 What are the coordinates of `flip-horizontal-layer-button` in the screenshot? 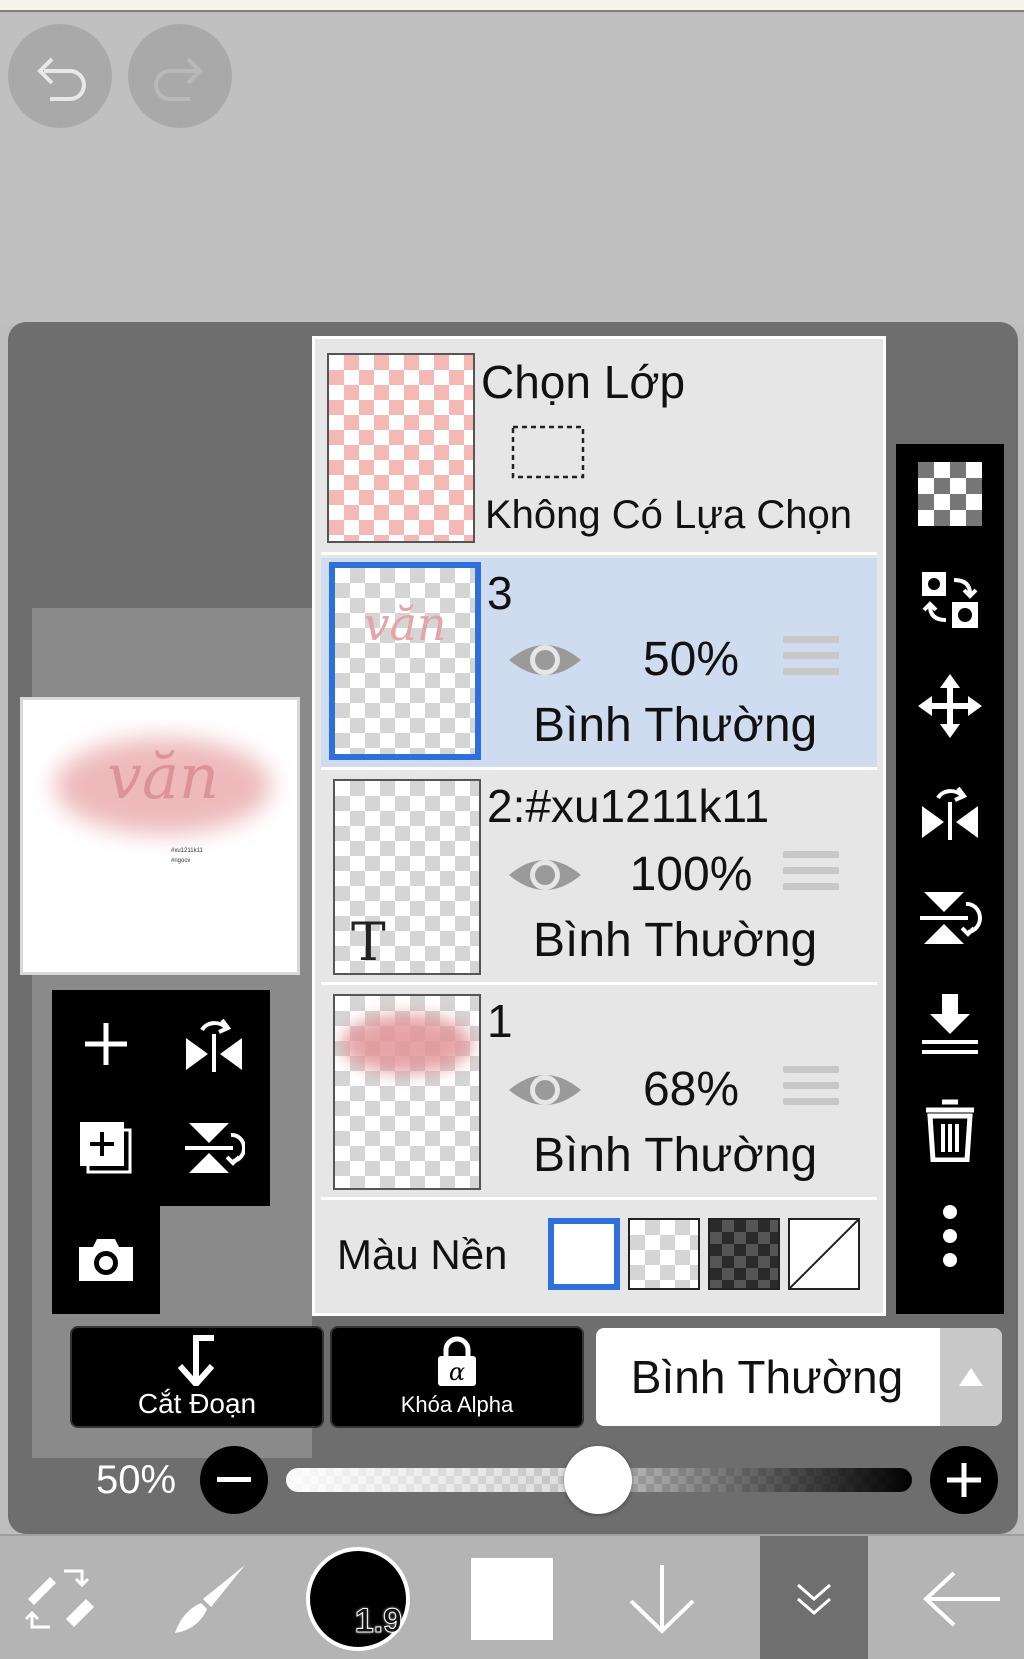 It's located at (950, 812).